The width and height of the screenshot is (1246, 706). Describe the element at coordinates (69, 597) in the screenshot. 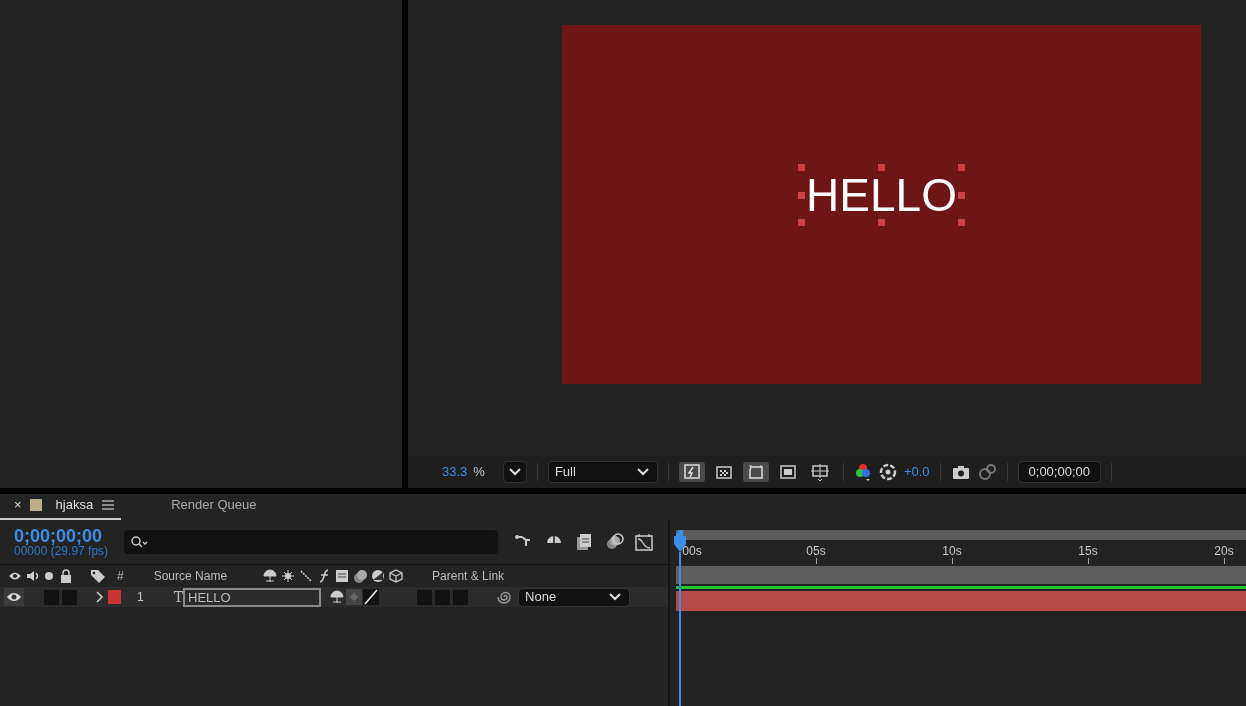

I see `solo-toggle` at that location.